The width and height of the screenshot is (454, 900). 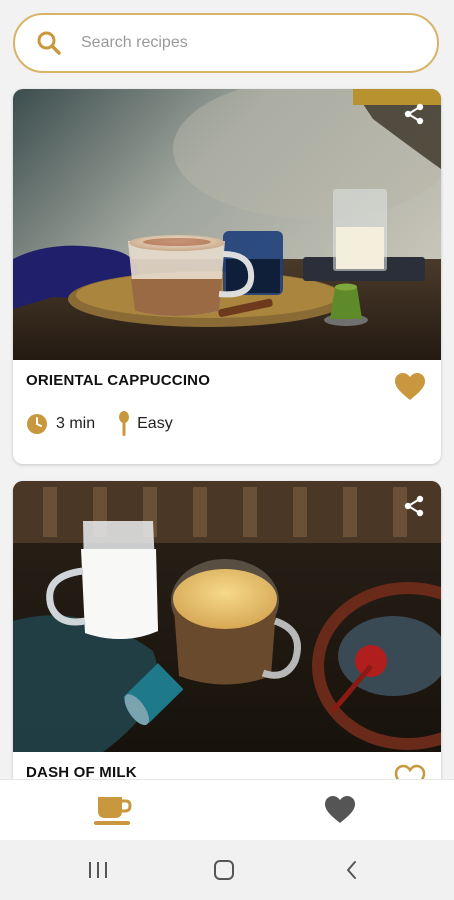 I want to click on search-bar, so click(x=226, y=43).